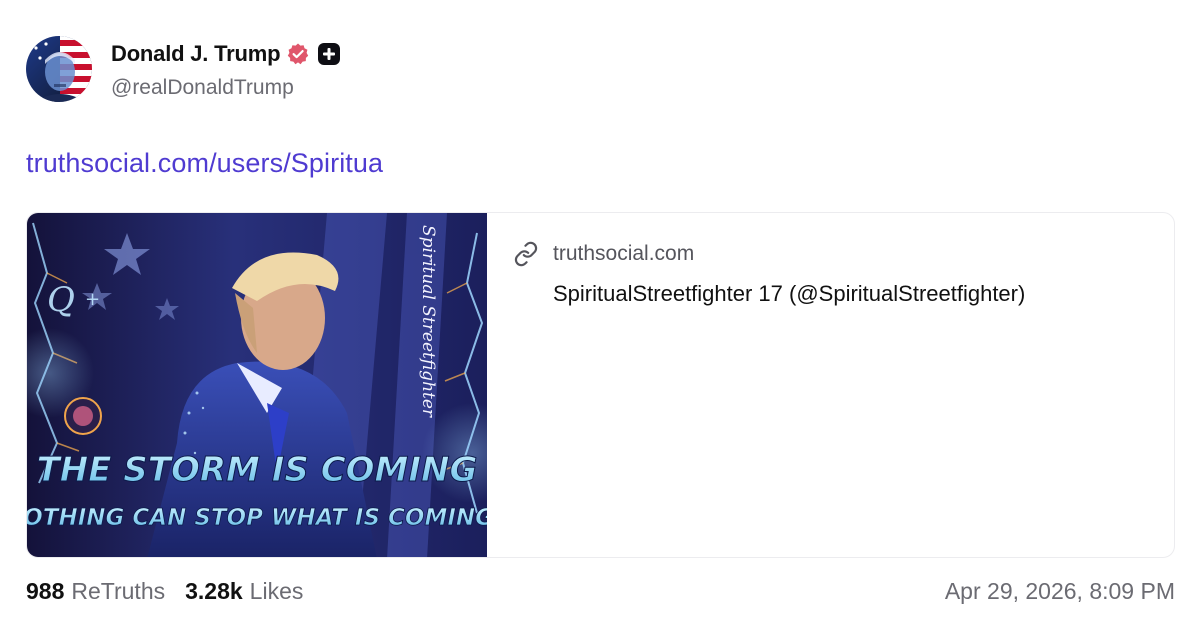  I want to click on post-stats: 988 ReTruths 3.28k Likes, so click(164, 591).